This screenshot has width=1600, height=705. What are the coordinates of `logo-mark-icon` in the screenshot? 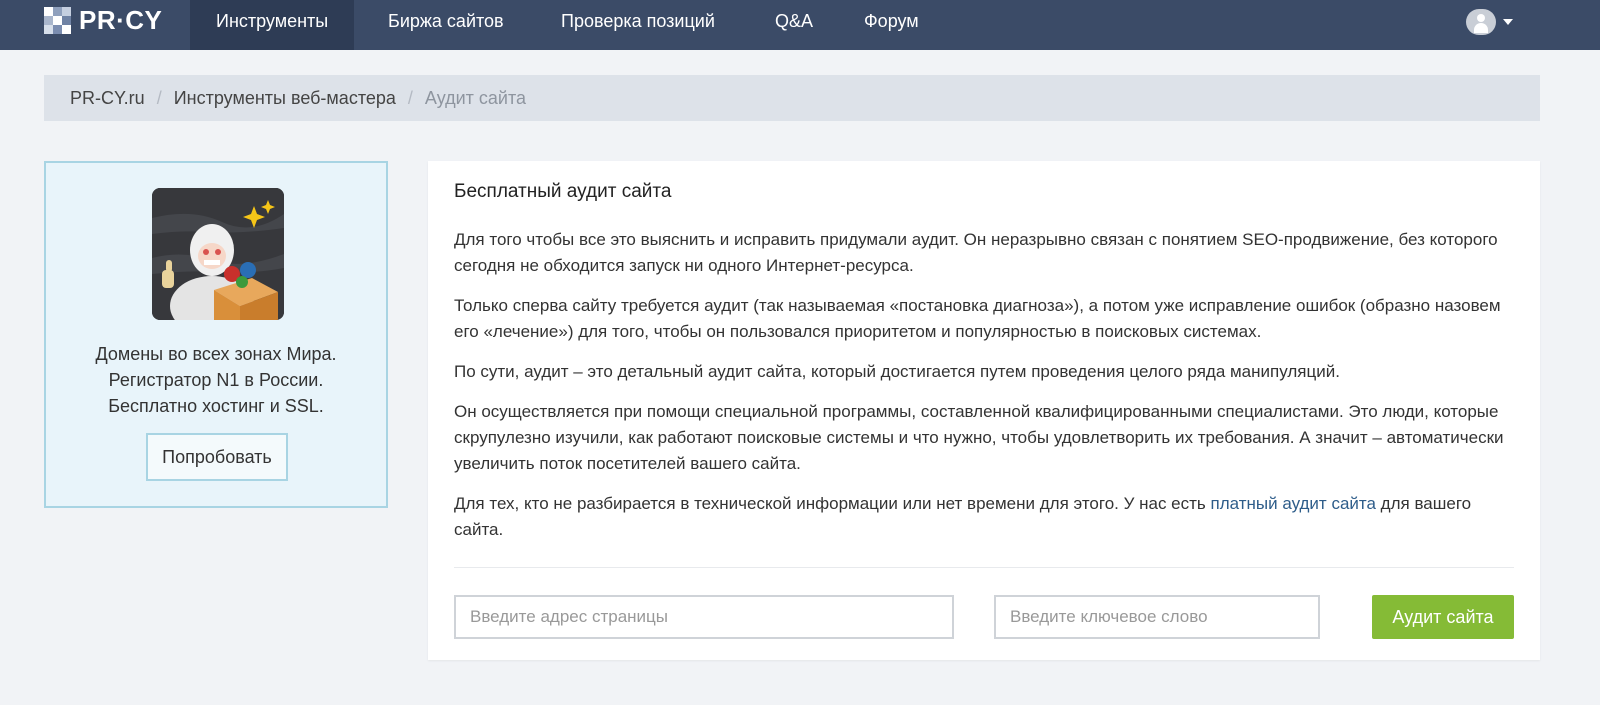 It's located at (57, 20).